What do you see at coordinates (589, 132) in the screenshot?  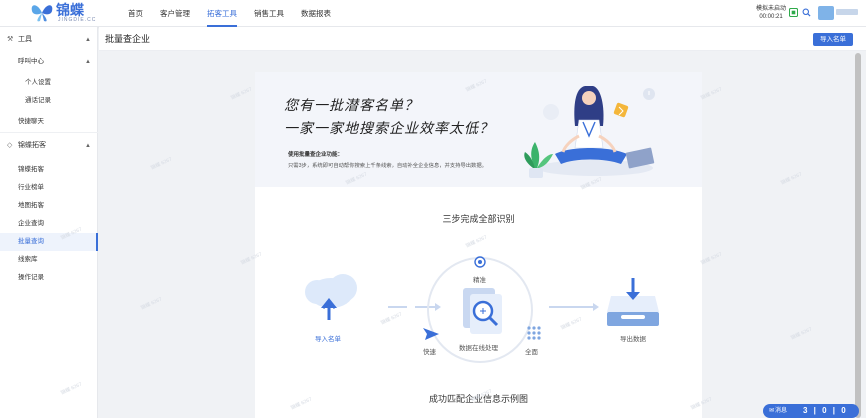 I see `meditating-person-illustration` at bounding box center [589, 132].